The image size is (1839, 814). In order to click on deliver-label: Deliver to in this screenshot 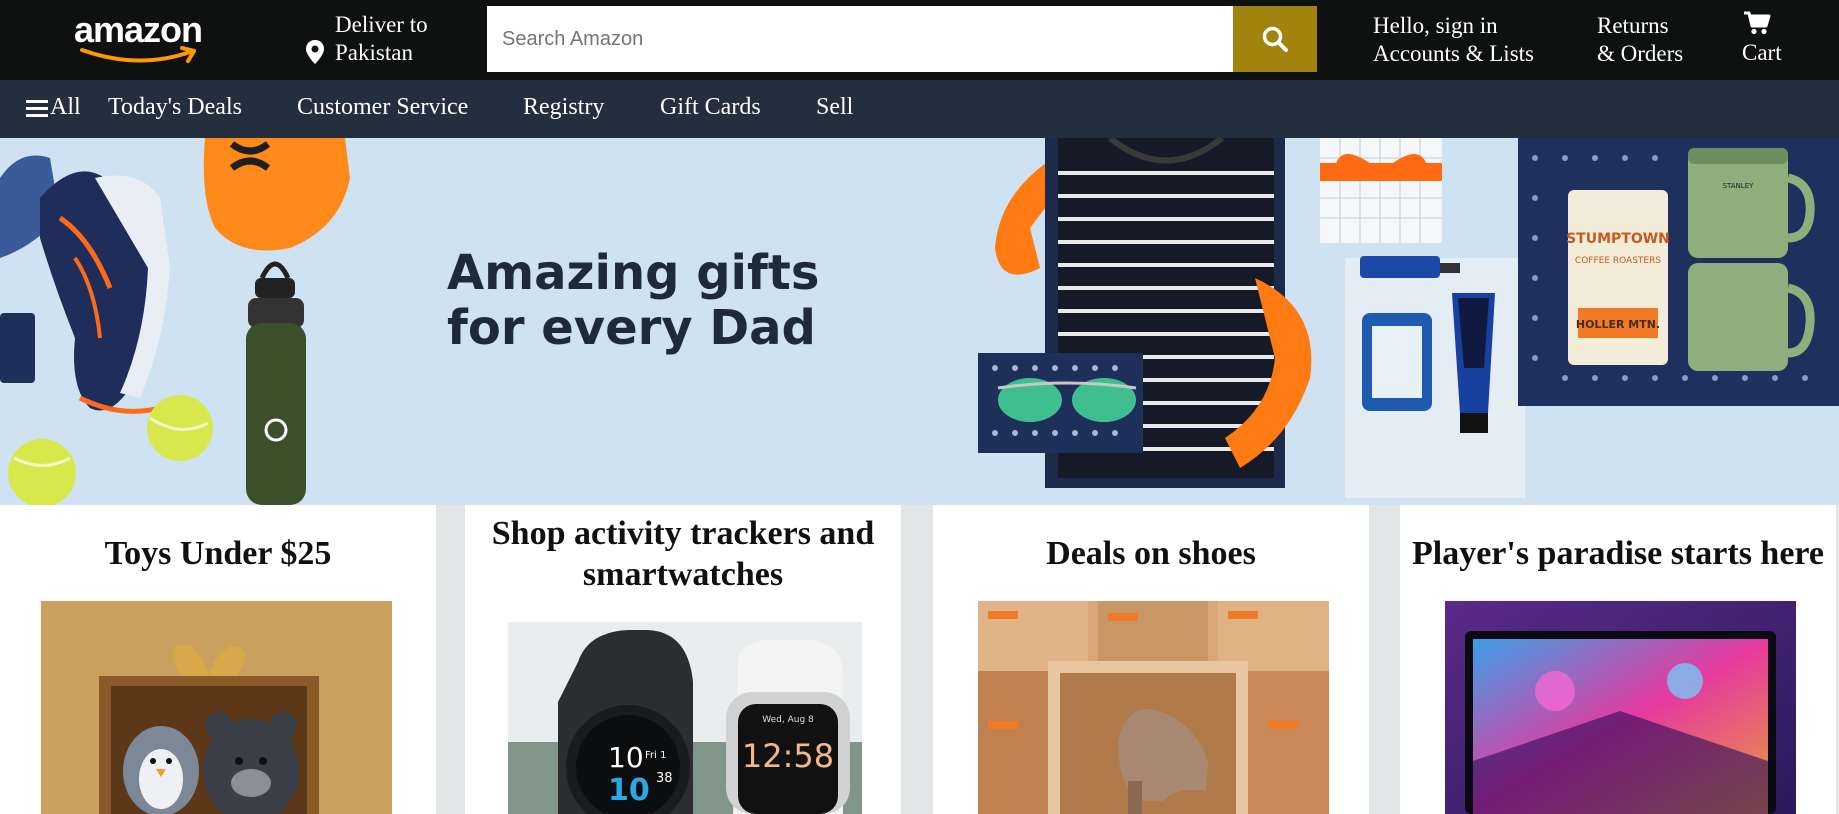, I will do `click(381, 24)`.